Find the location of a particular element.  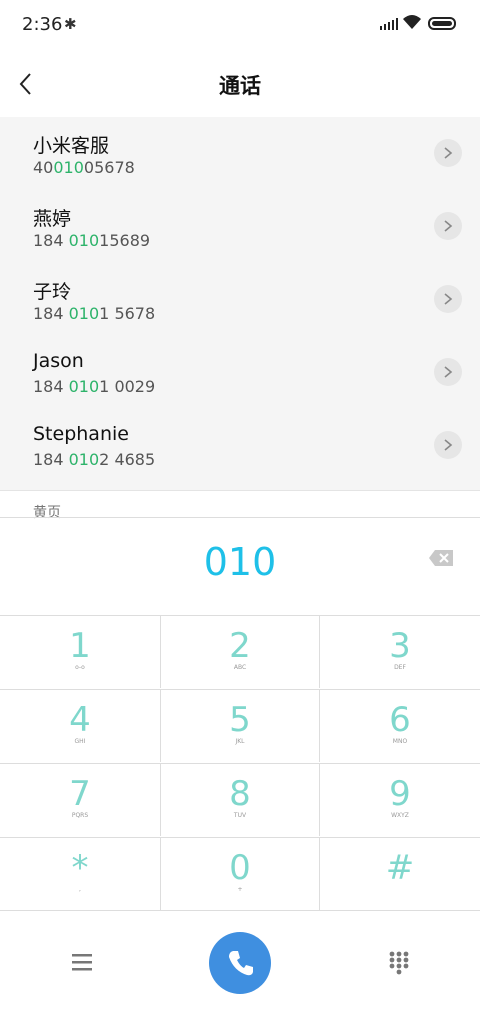

dialer-action-bar is located at coordinates (240, 962).